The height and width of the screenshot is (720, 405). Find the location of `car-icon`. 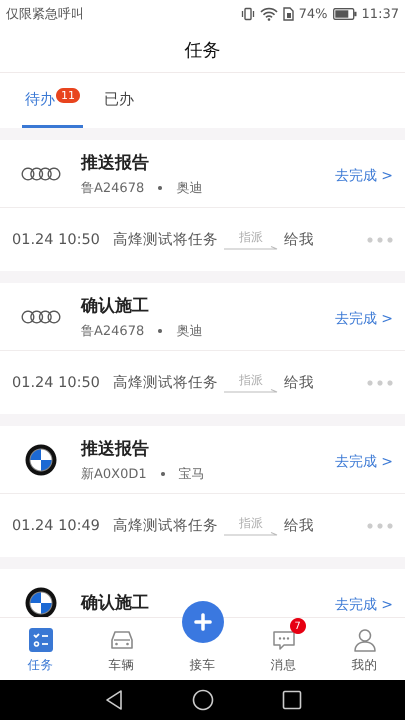

car-icon is located at coordinates (121, 640).